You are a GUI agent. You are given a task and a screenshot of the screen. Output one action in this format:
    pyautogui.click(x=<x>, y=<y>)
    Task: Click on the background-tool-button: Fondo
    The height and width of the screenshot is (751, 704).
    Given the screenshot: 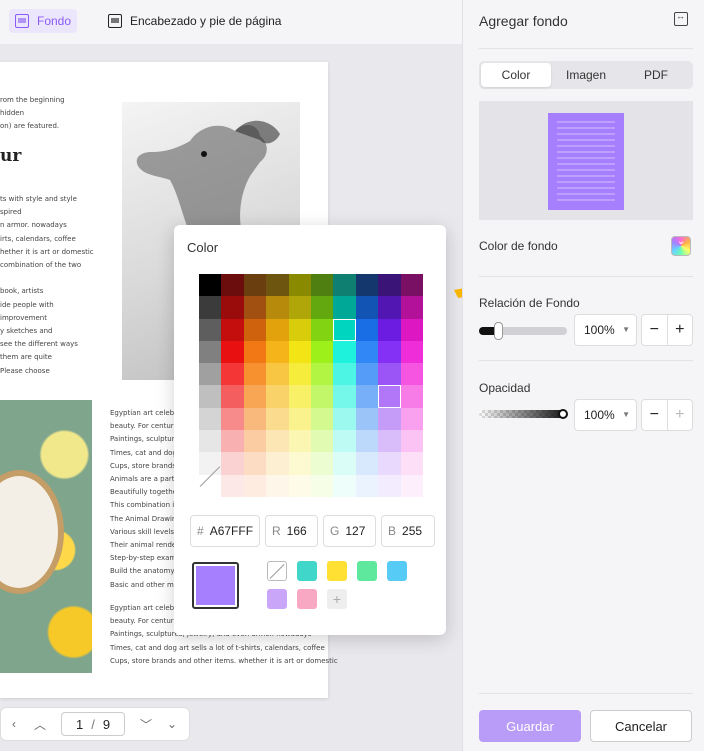 What is the action you would take?
    pyautogui.click(x=43, y=21)
    